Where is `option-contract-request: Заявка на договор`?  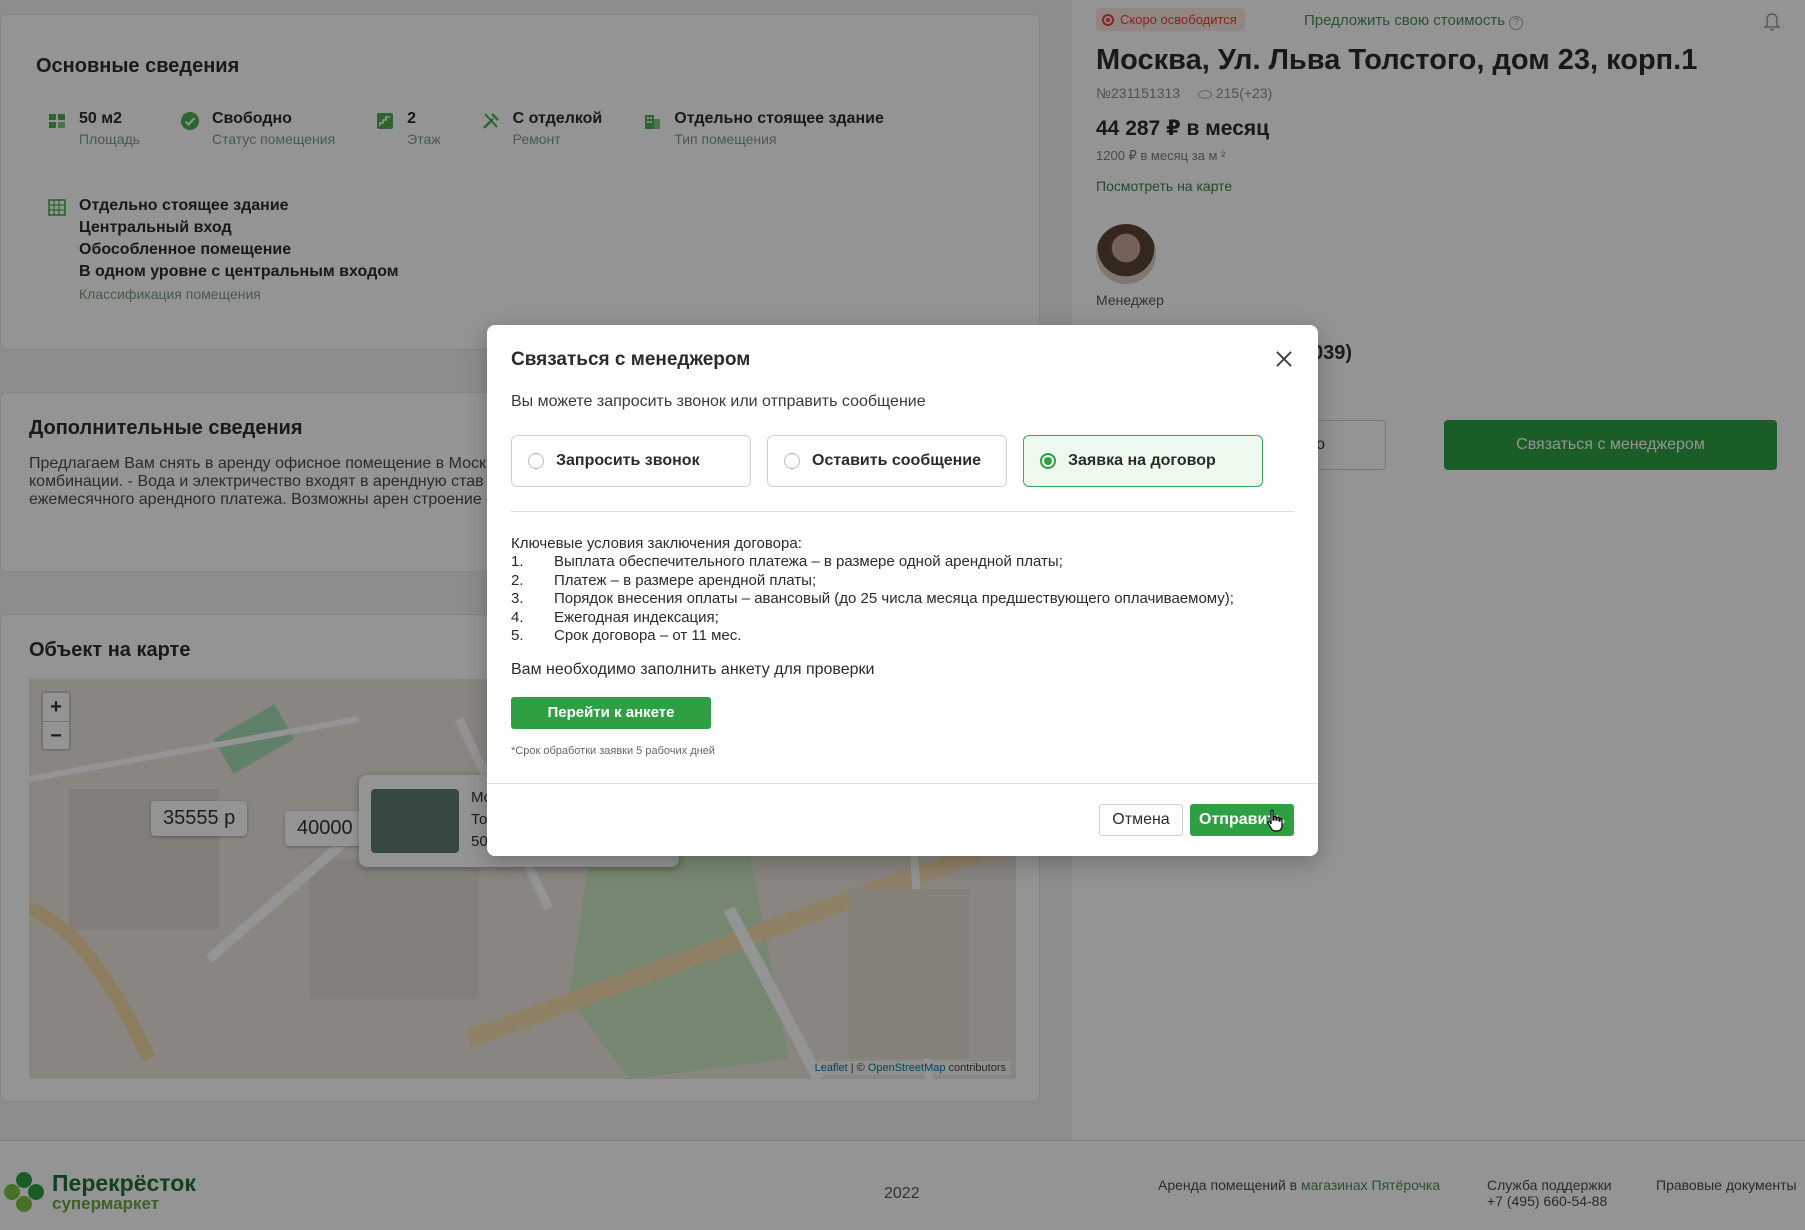 option-contract-request: Заявка на договор is located at coordinates (1143, 461).